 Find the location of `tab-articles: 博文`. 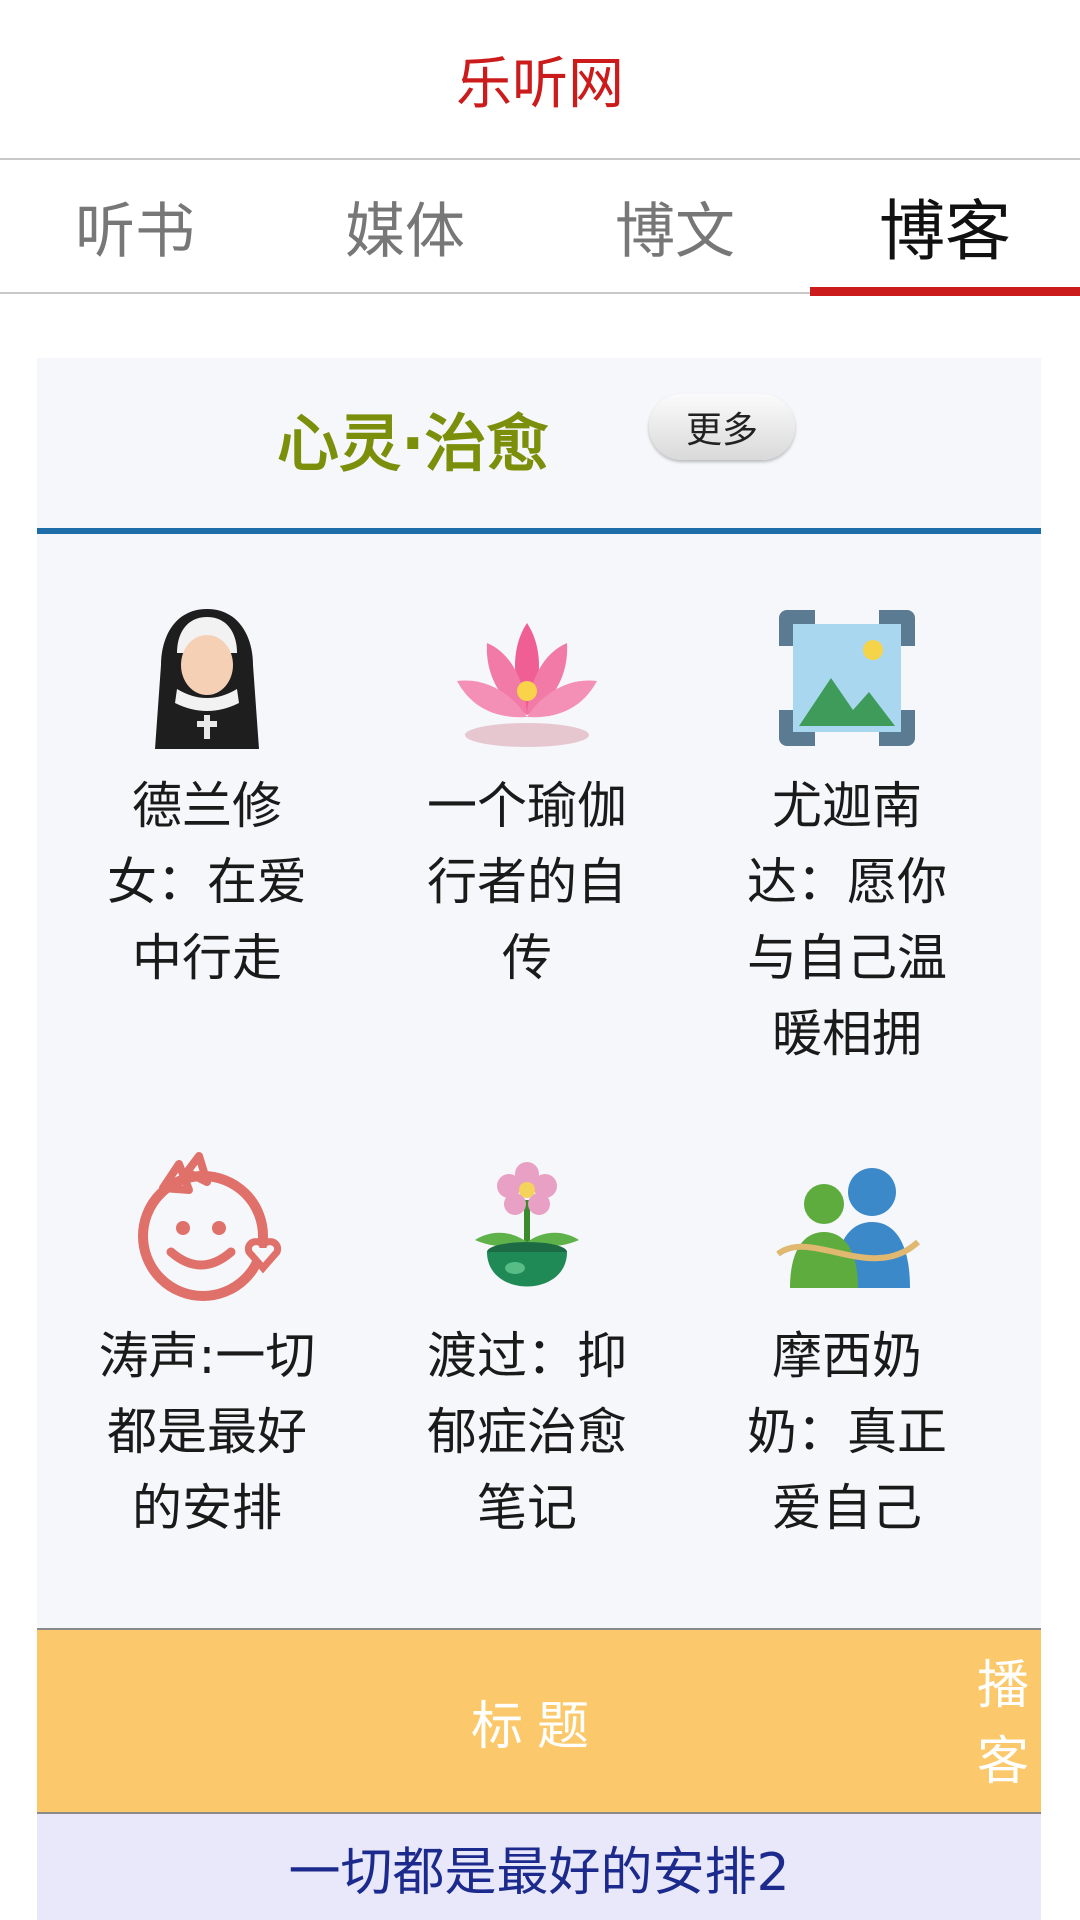

tab-articles: 博文 is located at coordinates (675, 226).